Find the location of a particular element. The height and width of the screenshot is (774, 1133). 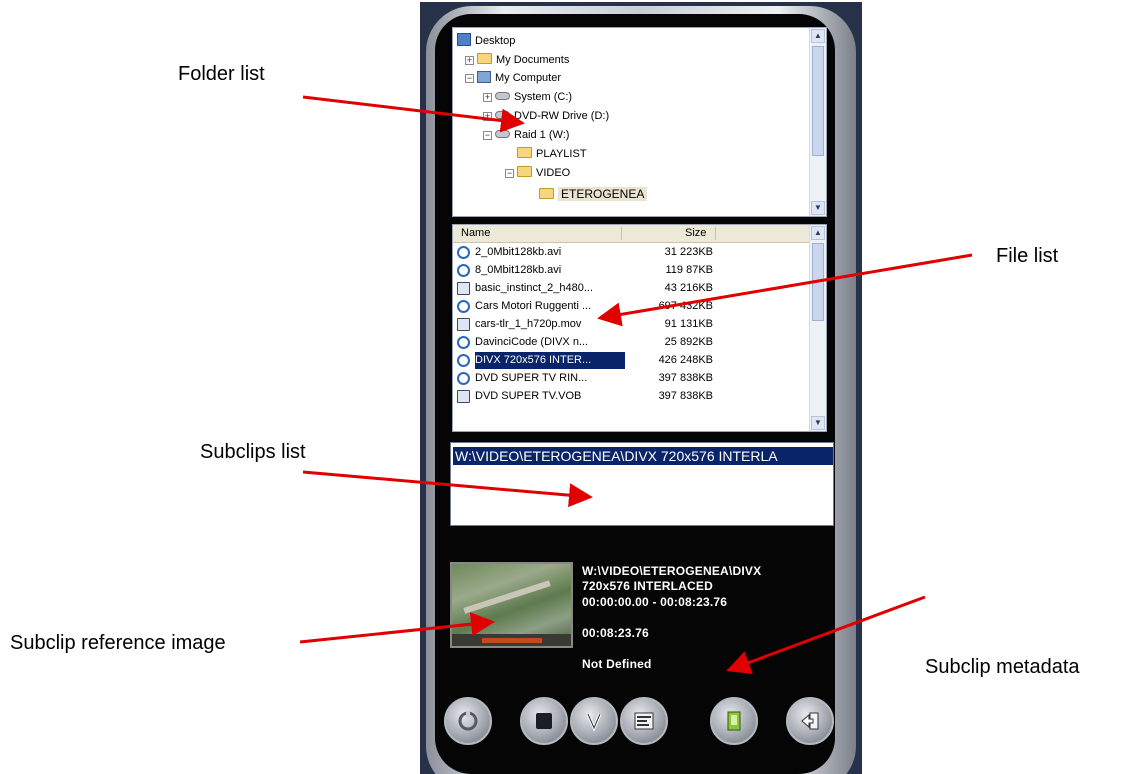

file-size: 426 248KB is located at coordinates (685, 360).